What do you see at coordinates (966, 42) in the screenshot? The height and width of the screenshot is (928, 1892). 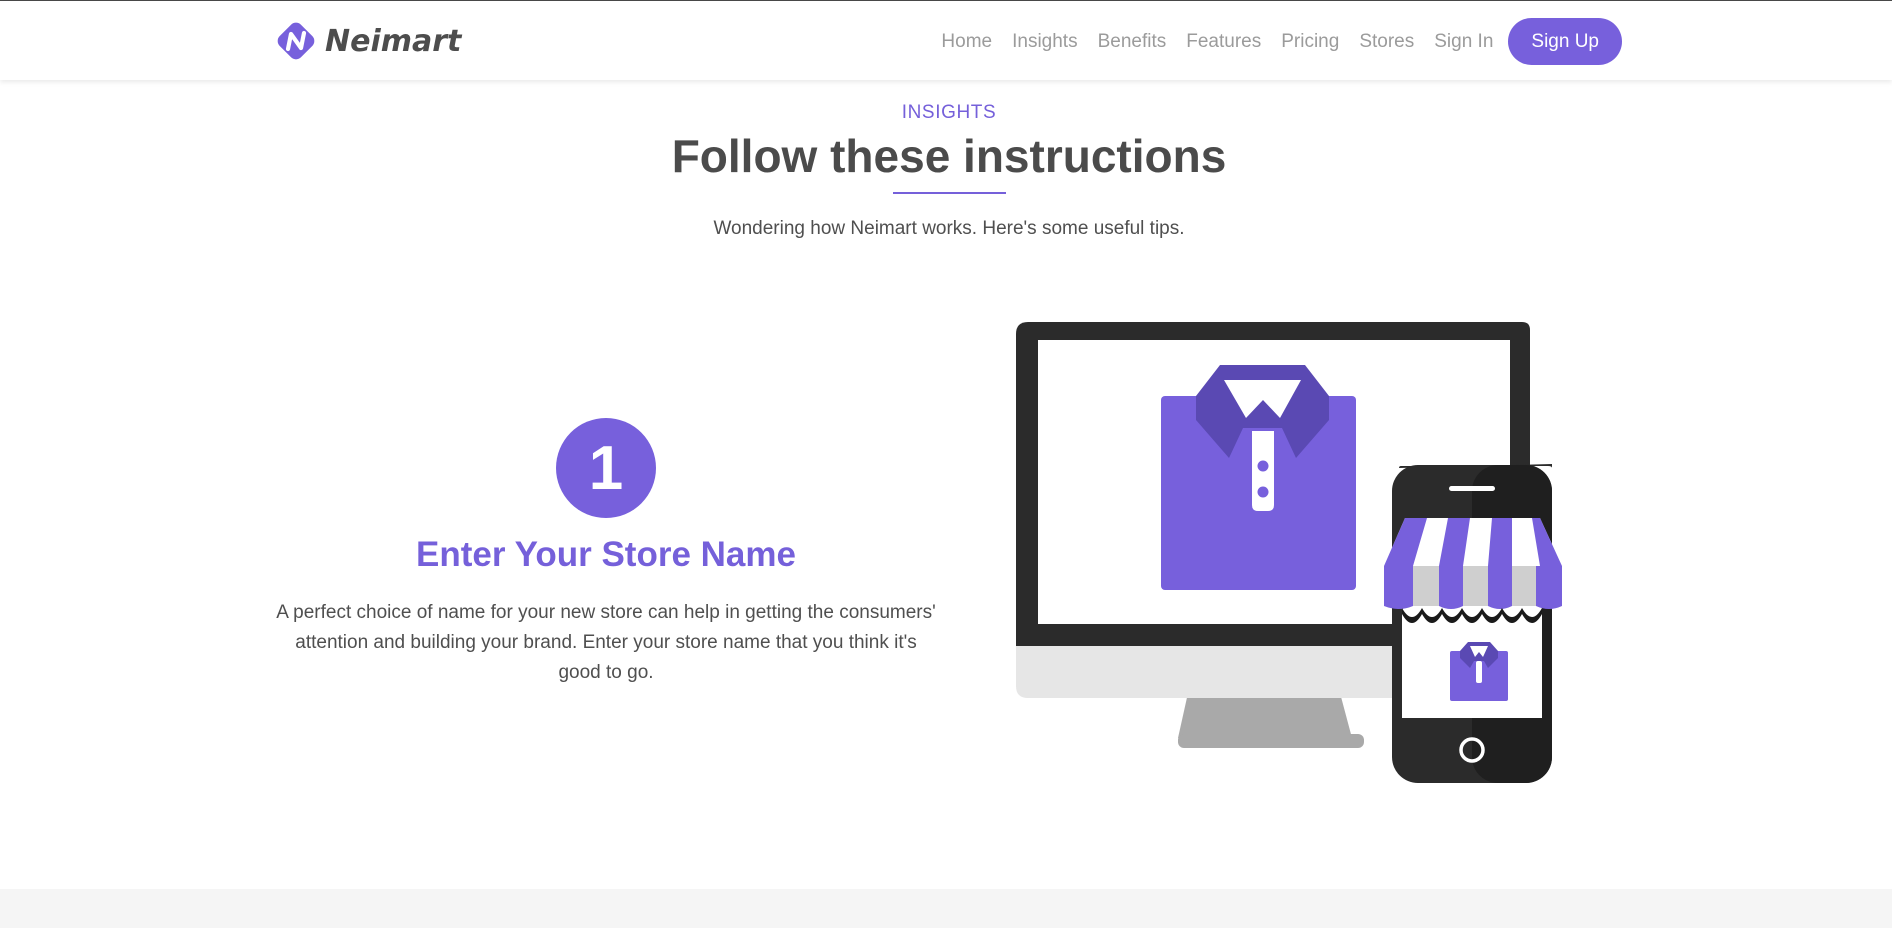 I see `nav-link-home: Home` at bounding box center [966, 42].